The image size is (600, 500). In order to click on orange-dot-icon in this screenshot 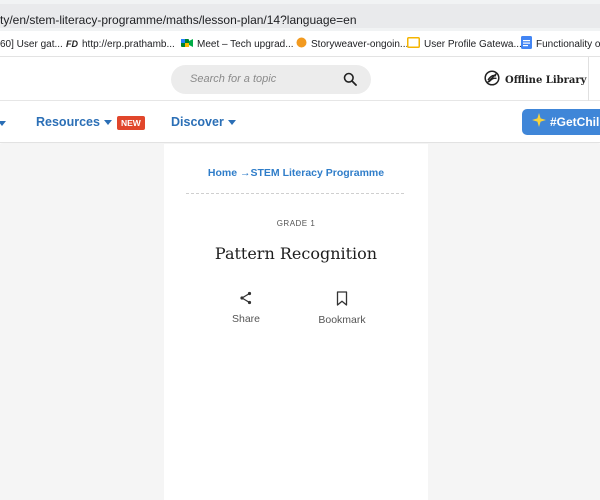, I will do `click(301, 44)`.